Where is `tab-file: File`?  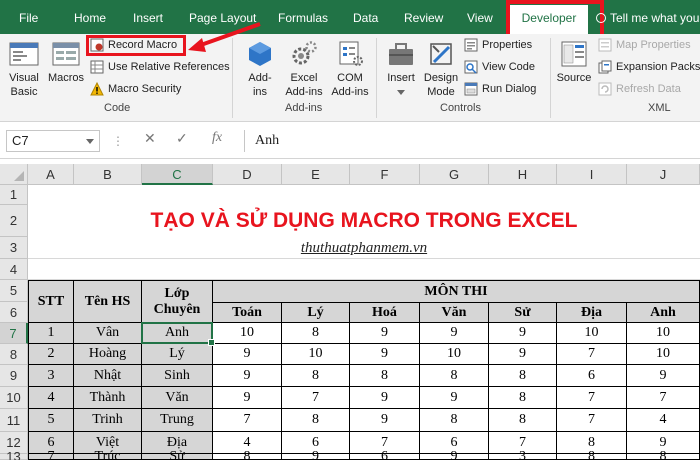
tab-file: File is located at coordinates (28, 17).